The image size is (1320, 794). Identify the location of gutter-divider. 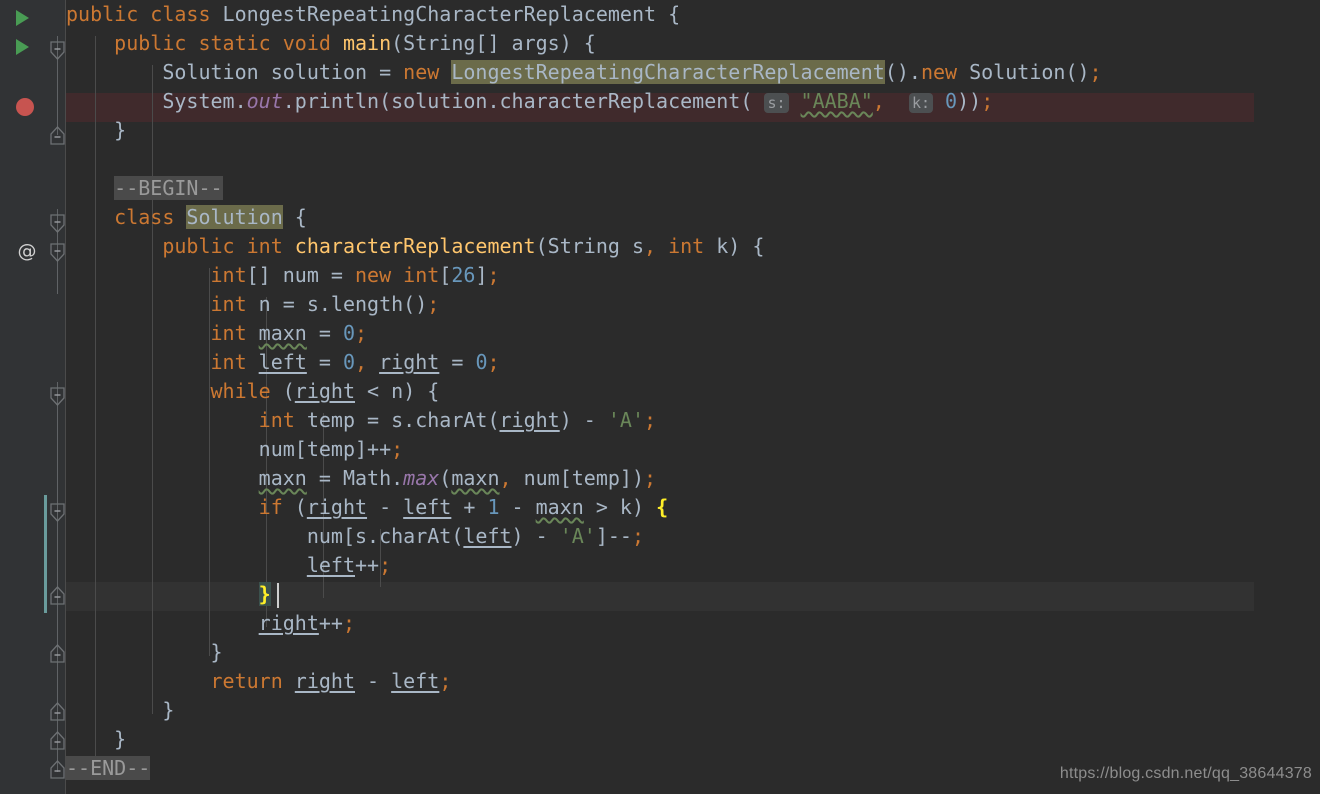
(65, 397).